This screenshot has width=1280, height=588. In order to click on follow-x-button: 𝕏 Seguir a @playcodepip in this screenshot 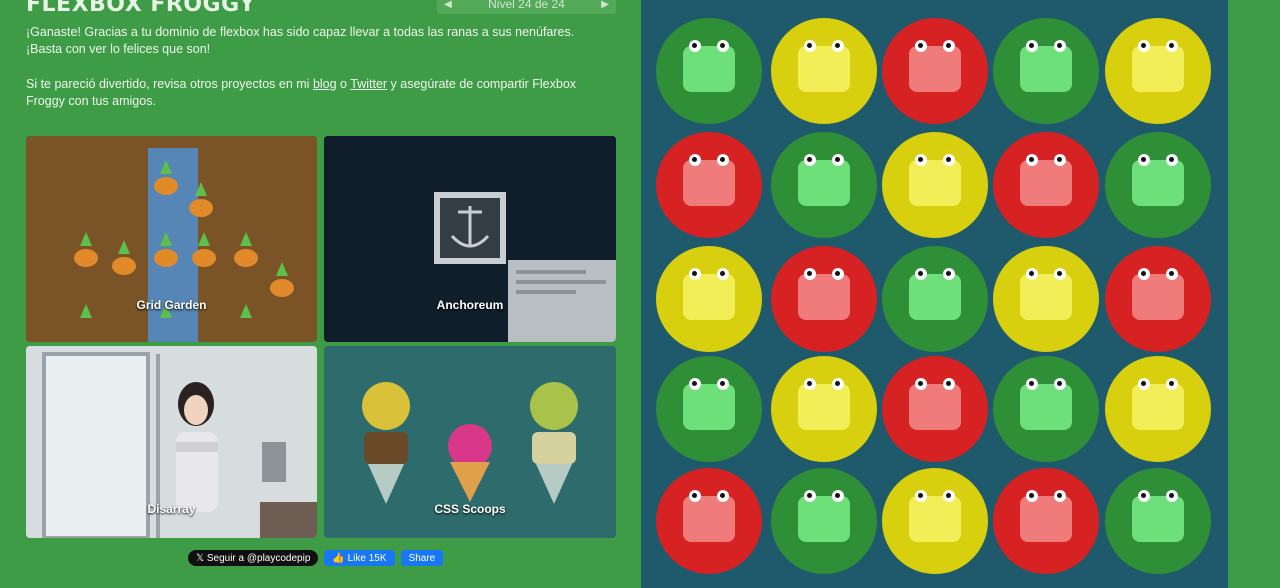, I will do `click(253, 558)`.